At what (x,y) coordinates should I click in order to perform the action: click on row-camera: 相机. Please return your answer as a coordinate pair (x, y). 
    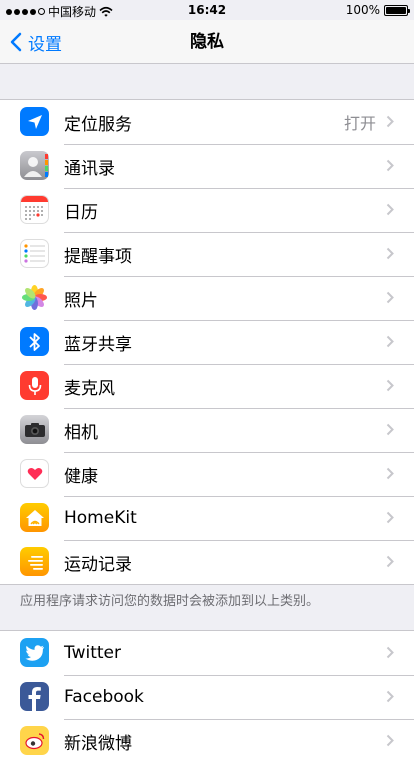
    Looking at the image, I should click on (207, 430).